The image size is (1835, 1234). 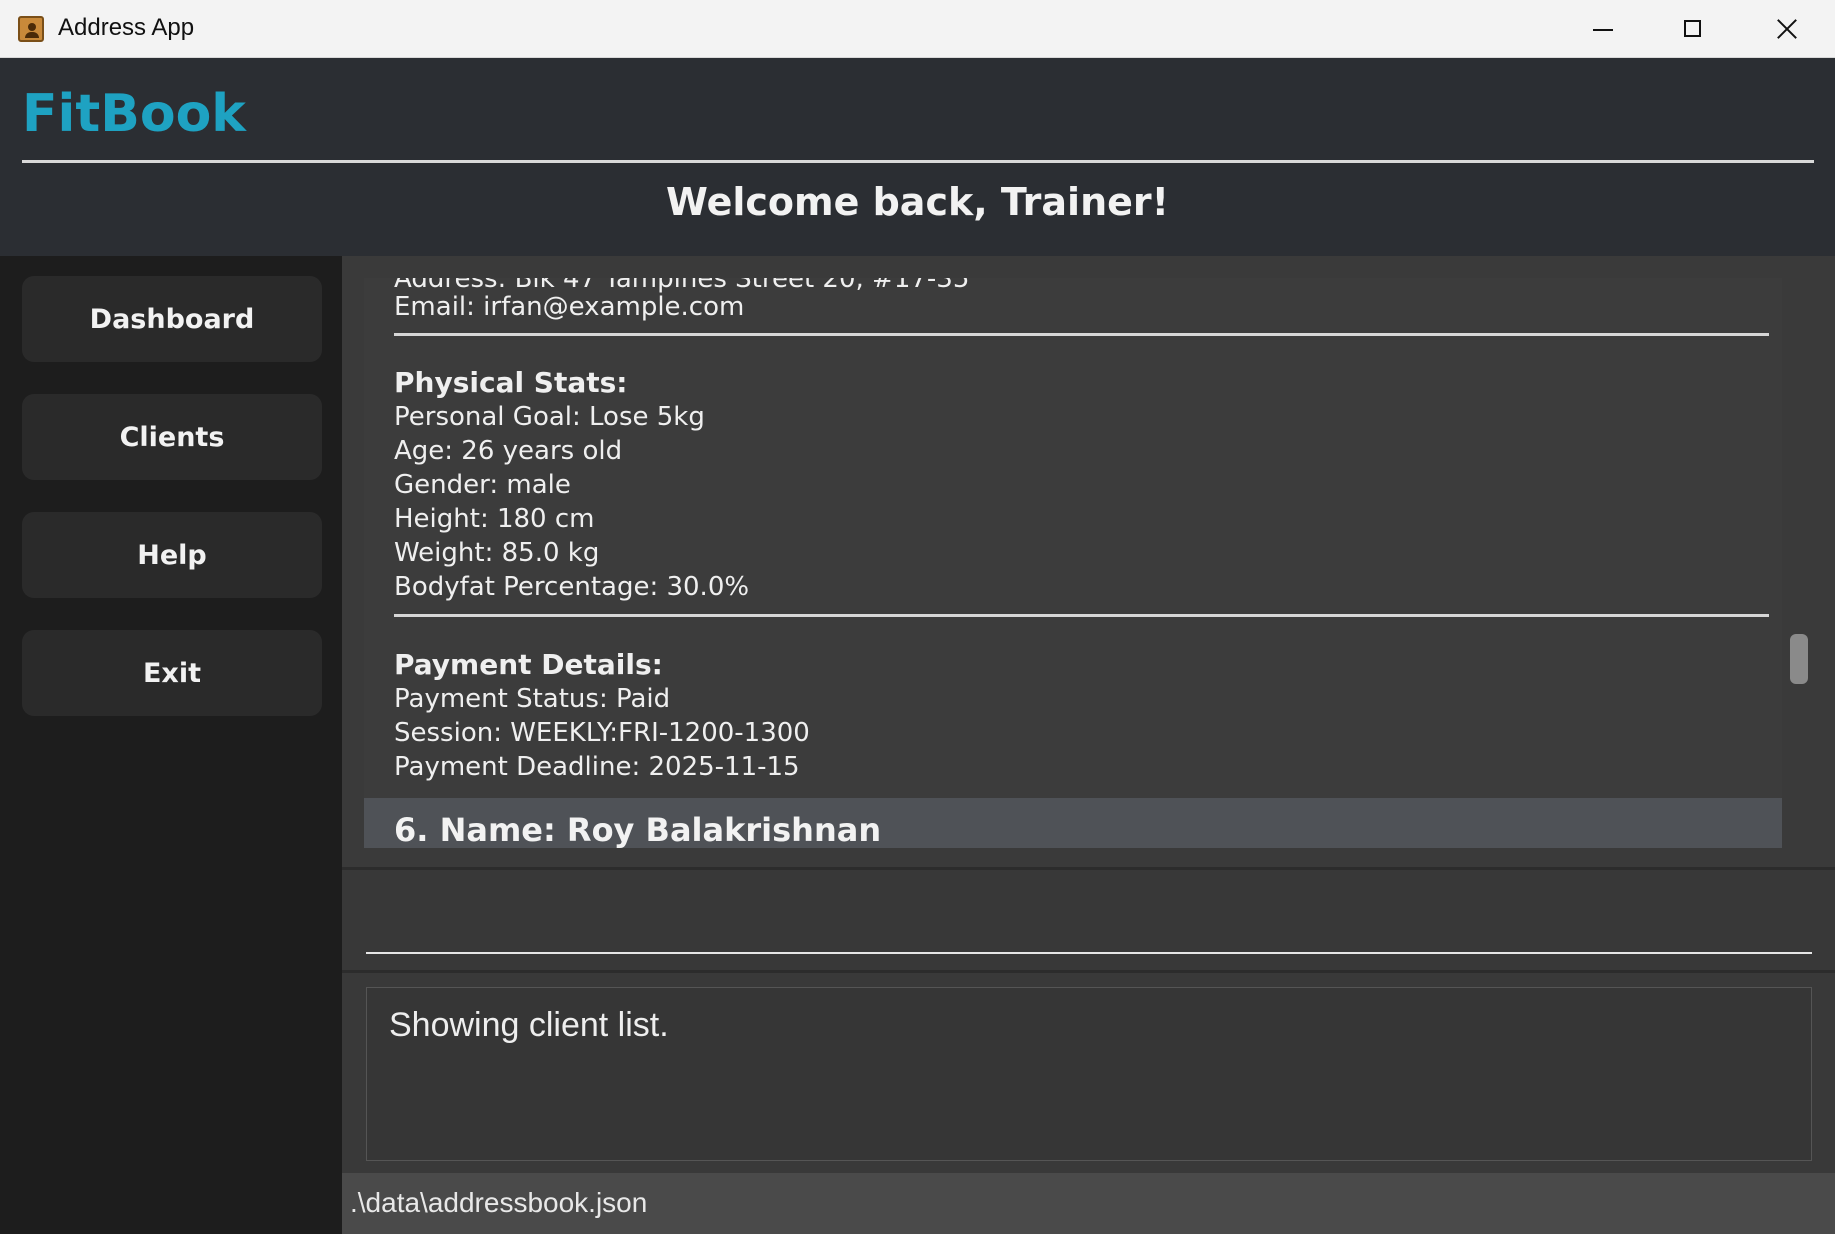 I want to click on physical-stats-heading: Physical Stats:, so click(x=511, y=382).